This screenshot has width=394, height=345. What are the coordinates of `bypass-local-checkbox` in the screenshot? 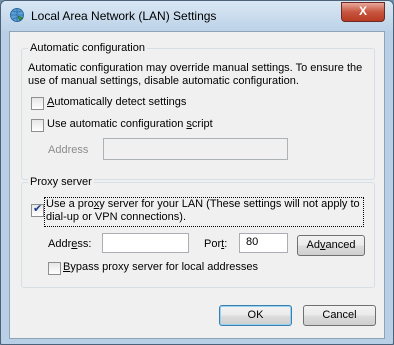 It's located at (54, 268).